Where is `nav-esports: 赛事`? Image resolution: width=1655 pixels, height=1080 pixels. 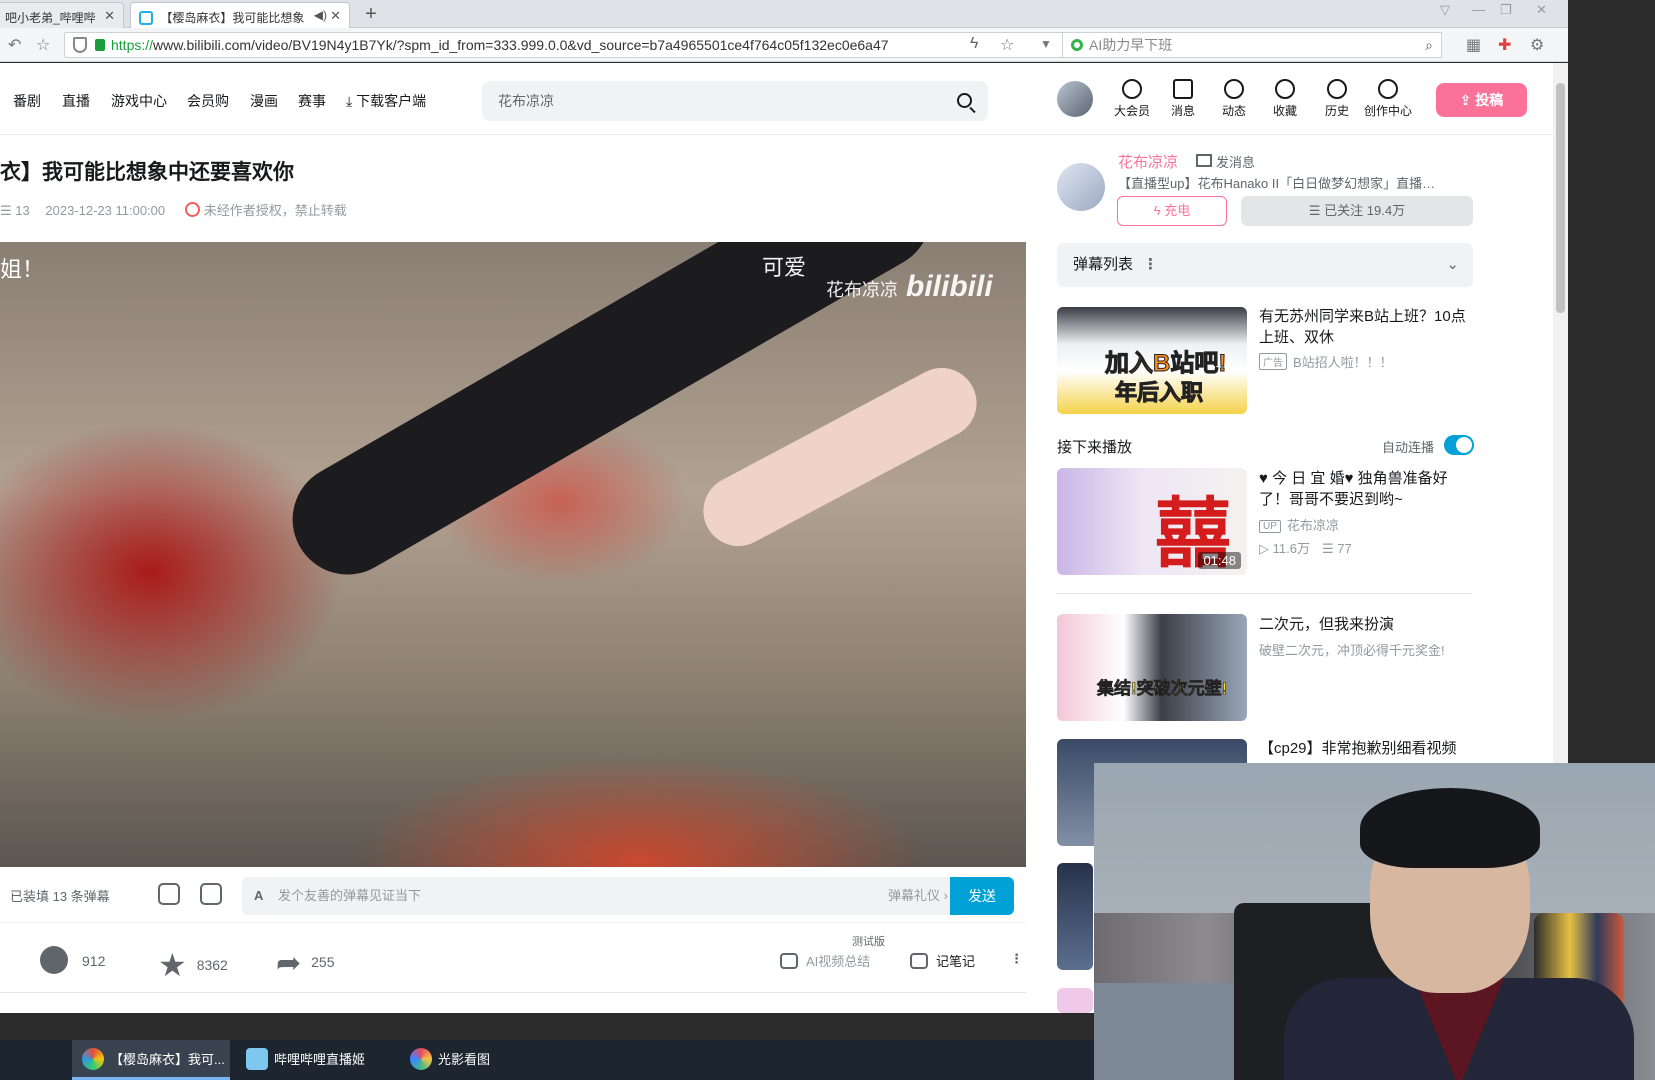
nav-esports: 赛事 is located at coordinates (312, 101).